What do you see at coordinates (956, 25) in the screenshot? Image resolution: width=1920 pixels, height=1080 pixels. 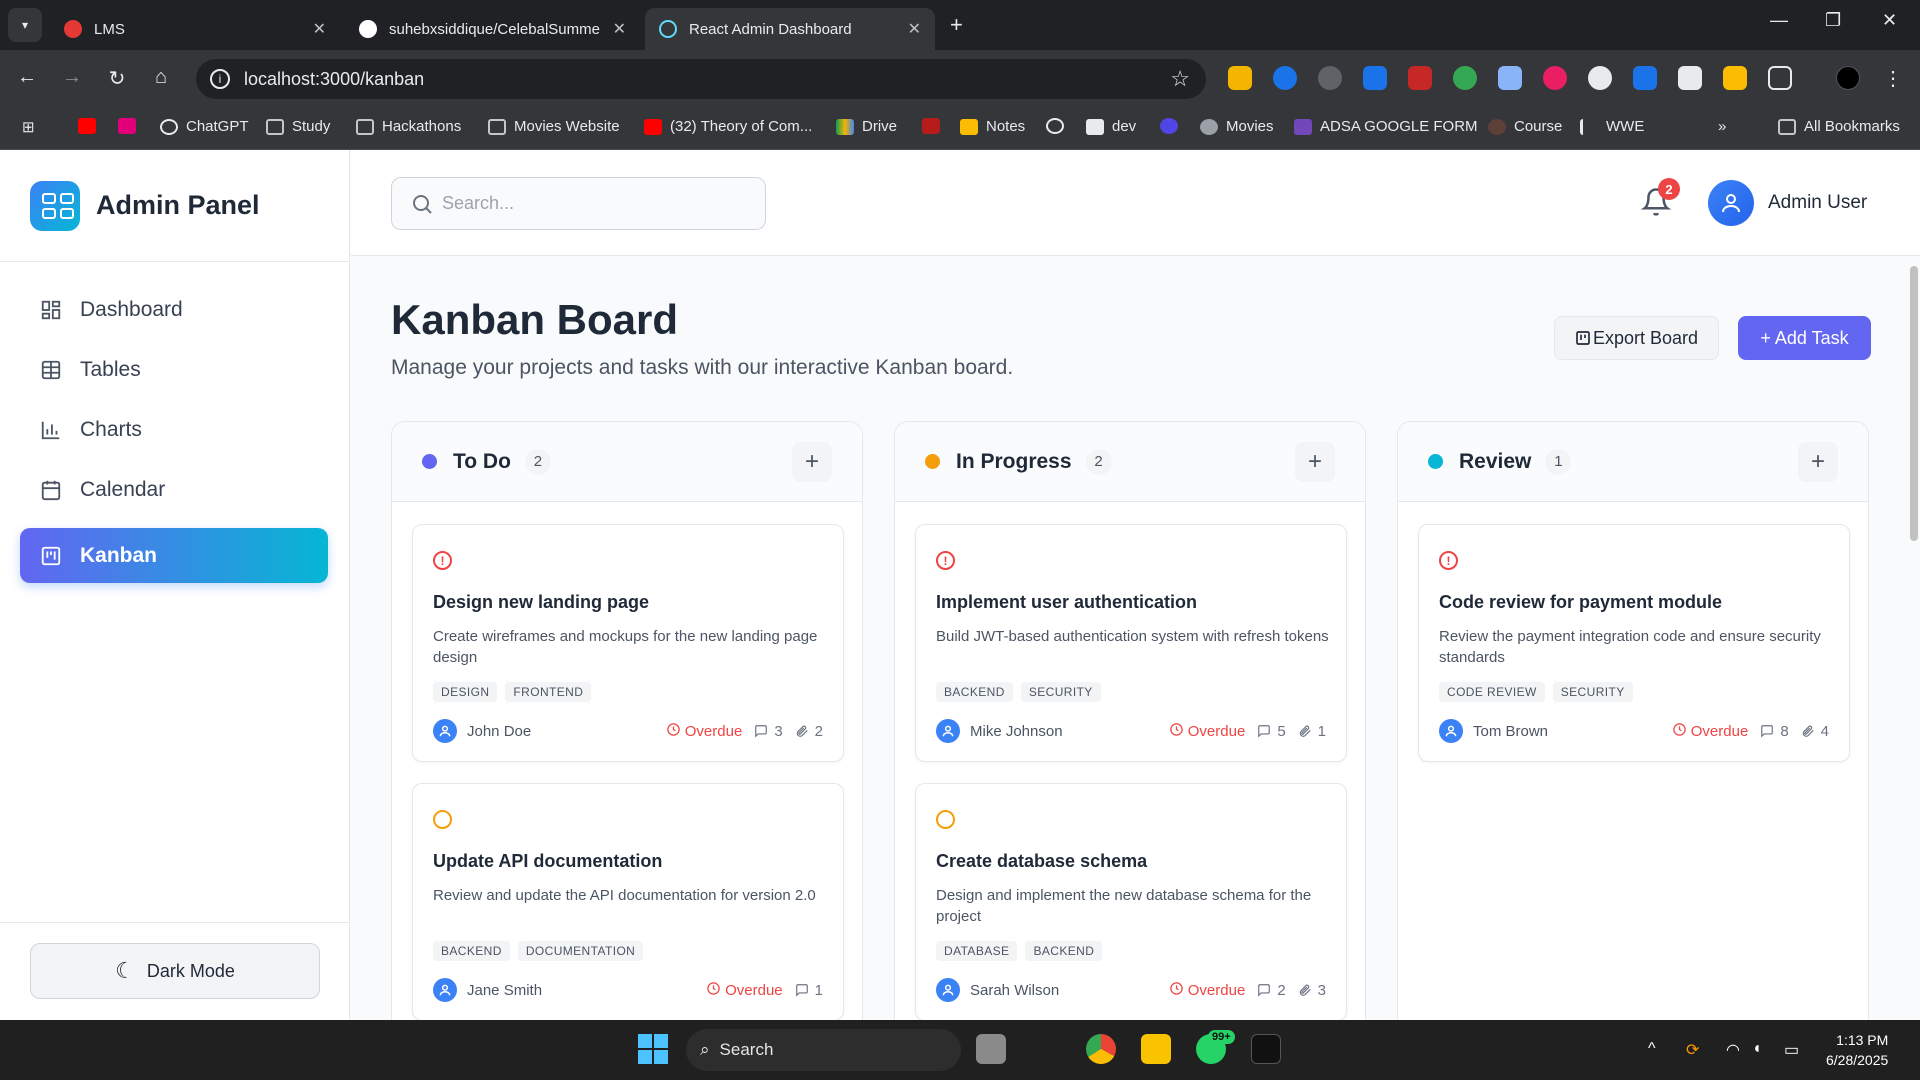 I see `new-tab-icon: +` at bounding box center [956, 25].